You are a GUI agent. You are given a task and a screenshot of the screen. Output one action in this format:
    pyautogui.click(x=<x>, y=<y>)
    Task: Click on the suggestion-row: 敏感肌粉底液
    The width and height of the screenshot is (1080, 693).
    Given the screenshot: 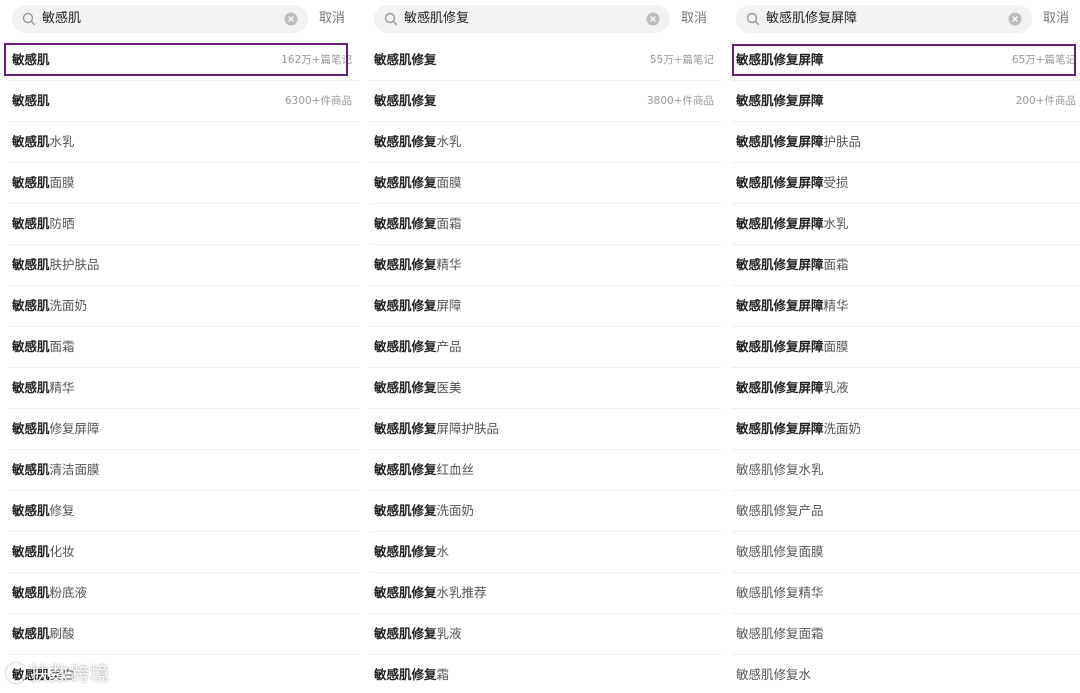 What is the action you would take?
    pyautogui.click(x=184, y=593)
    